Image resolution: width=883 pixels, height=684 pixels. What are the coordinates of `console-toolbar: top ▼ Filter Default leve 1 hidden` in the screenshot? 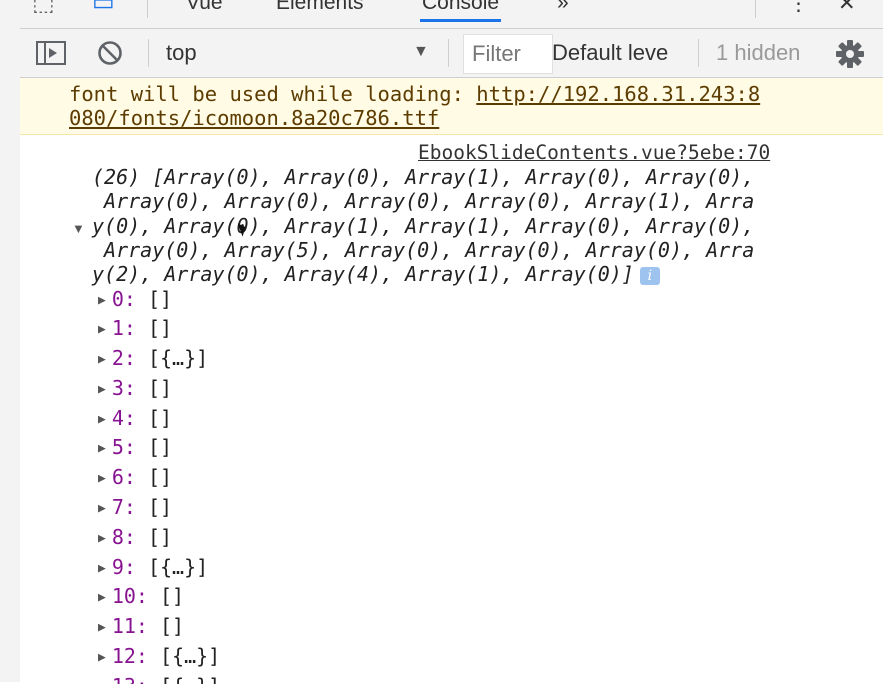 It's located at (451, 53).